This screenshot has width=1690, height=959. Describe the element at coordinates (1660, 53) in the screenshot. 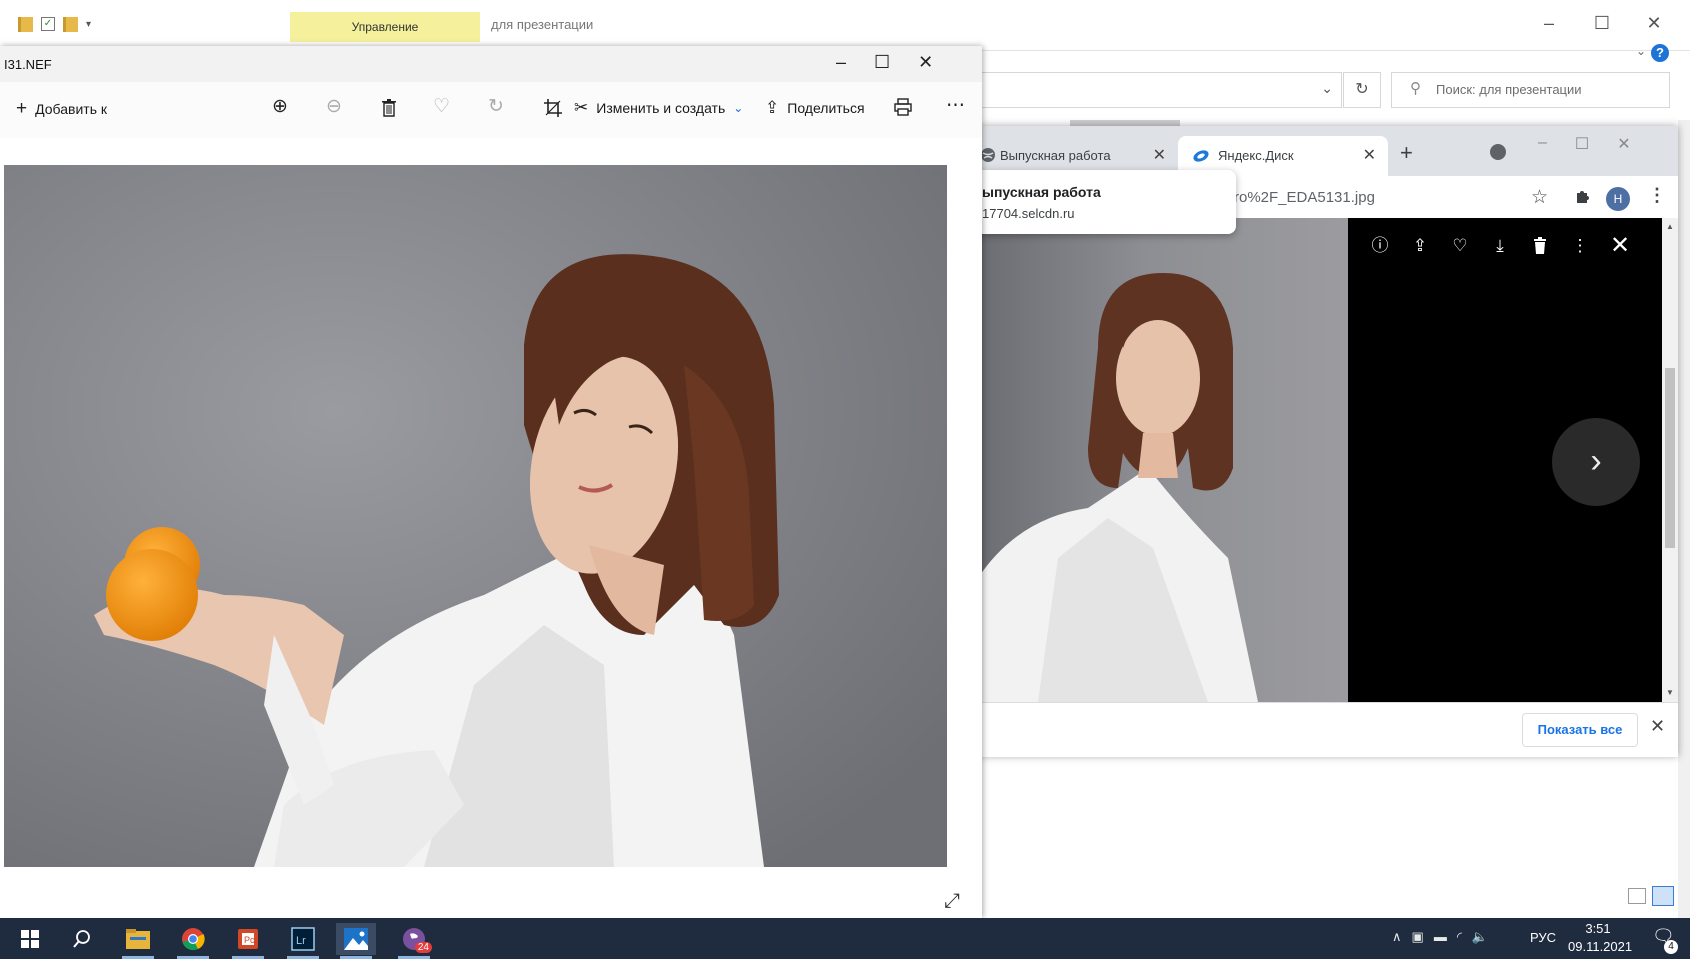

I see `help-icon: ?` at that location.